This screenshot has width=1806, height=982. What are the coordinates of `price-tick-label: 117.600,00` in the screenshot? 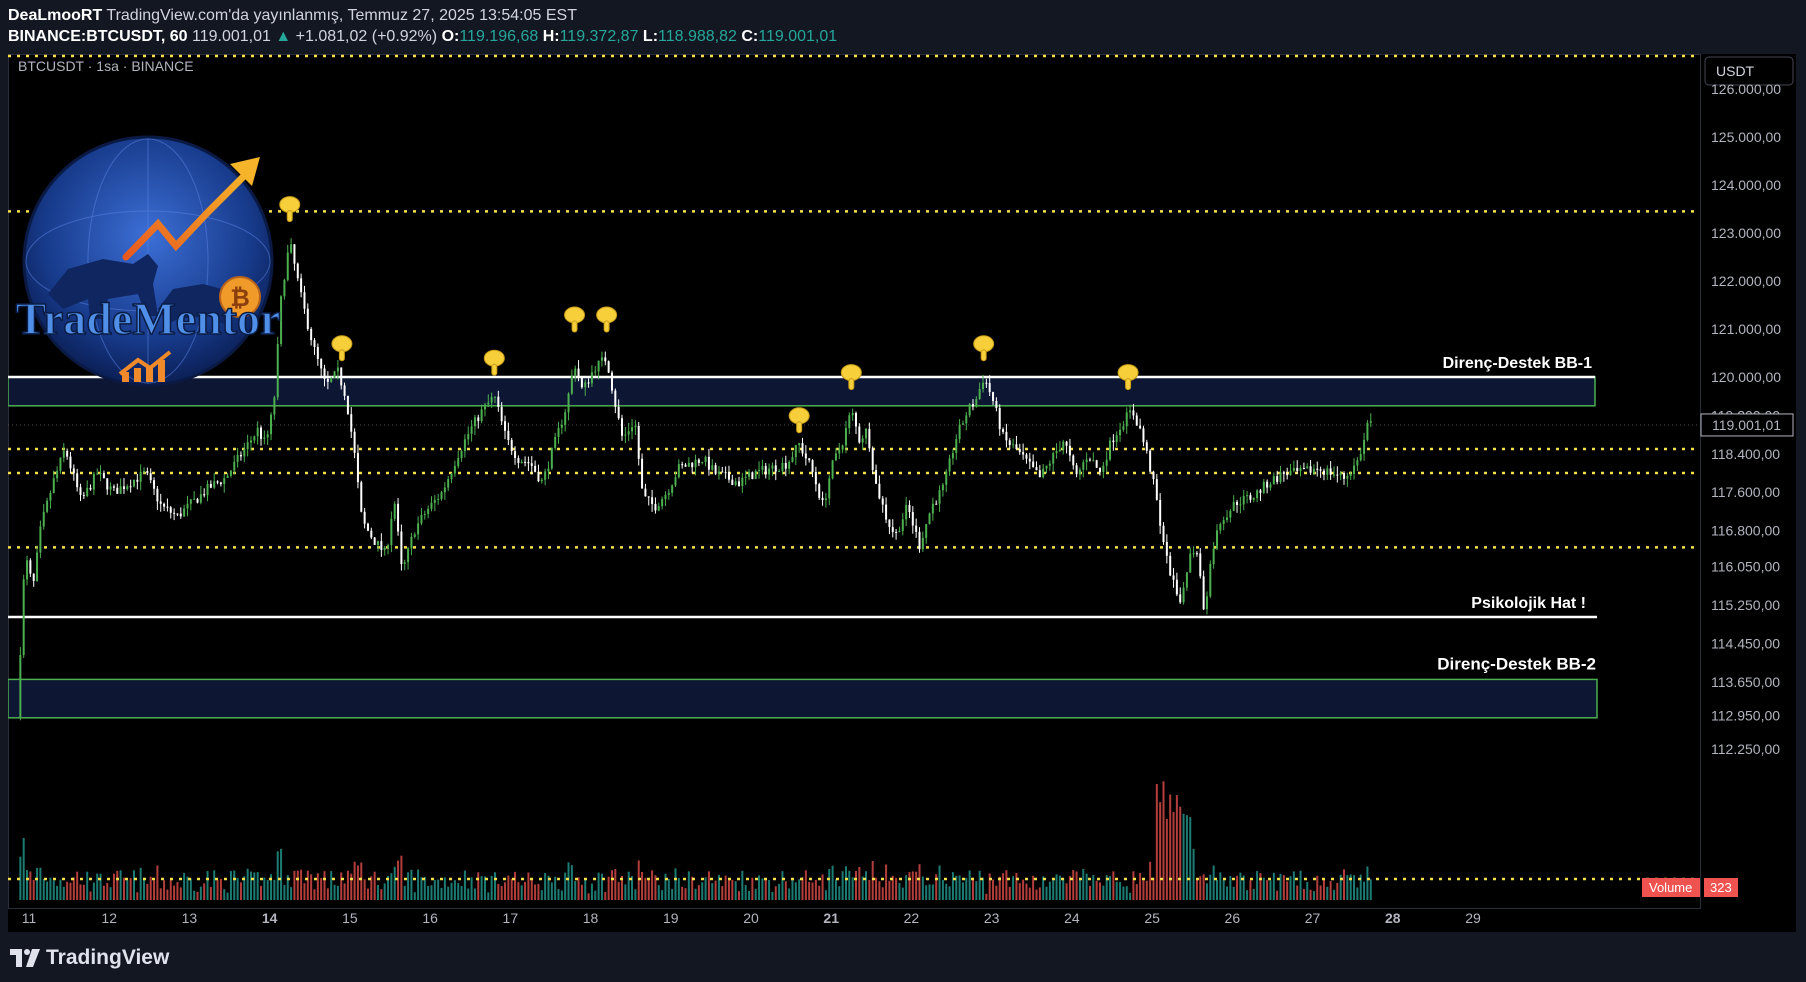 It's located at (1745, 492).